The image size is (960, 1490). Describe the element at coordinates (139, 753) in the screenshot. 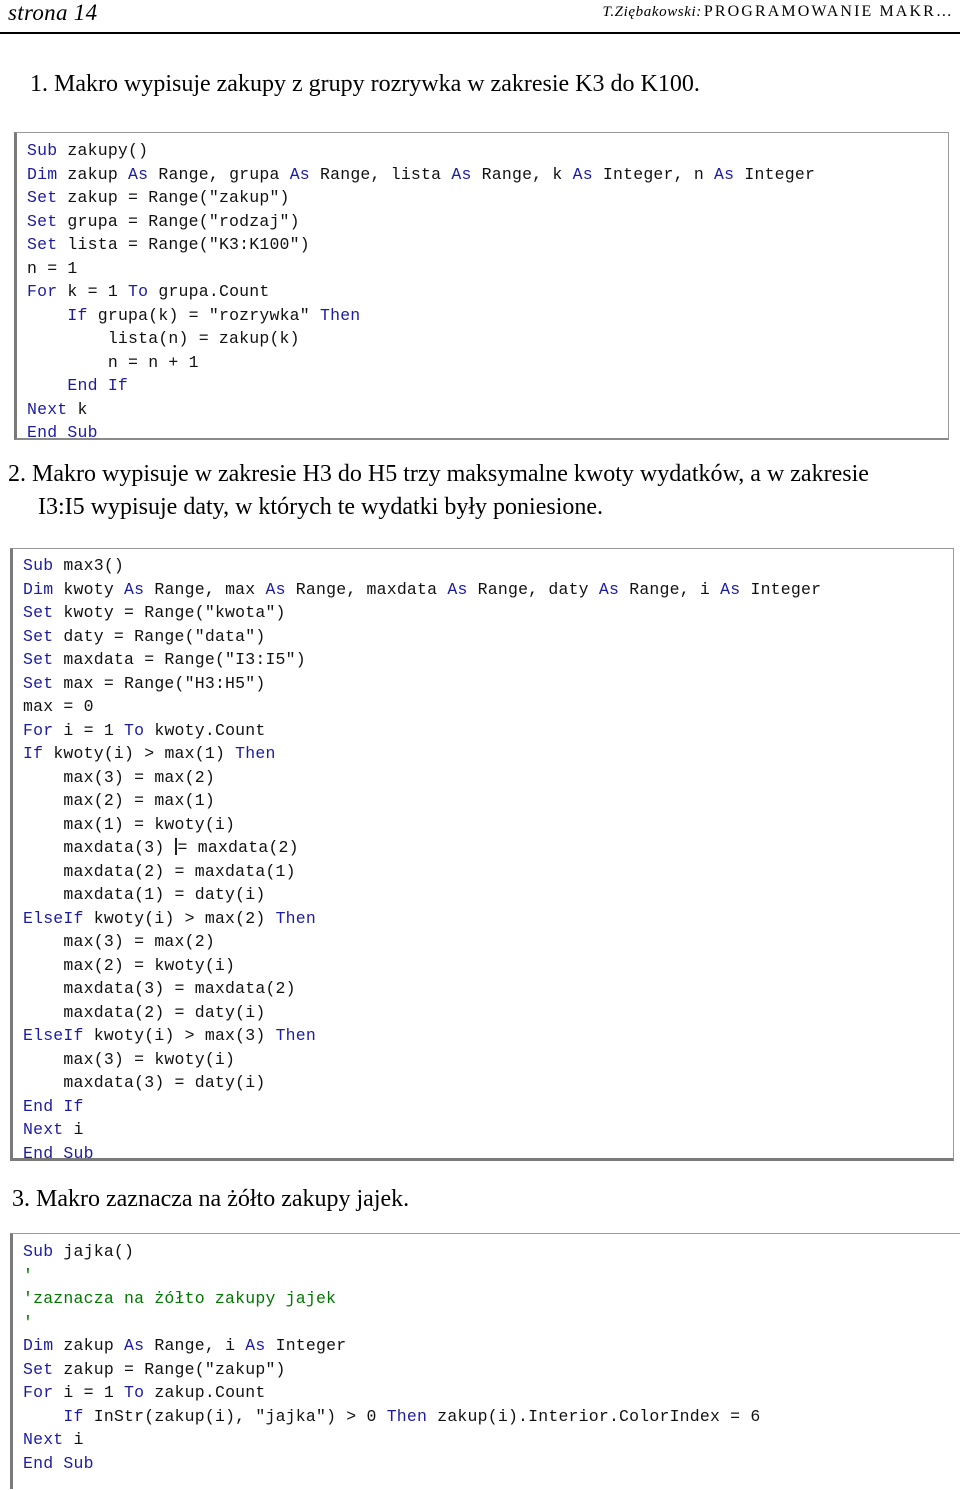

I see `code-token: kwoty(i) > max(1)` at that location.